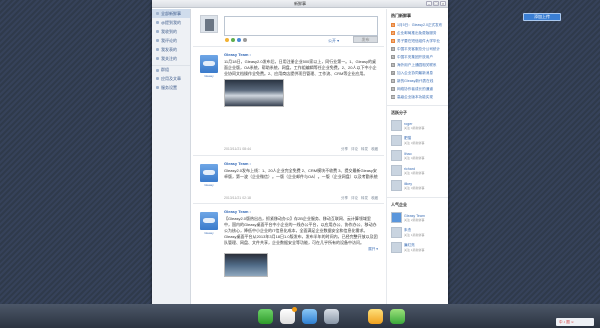 The image size is (600, 328). What do you see at coordinates (417, 65) in the screenshot?
I see `hot-topic: 6 海外用户上通园相关联系` at bounding box center [417, 65].